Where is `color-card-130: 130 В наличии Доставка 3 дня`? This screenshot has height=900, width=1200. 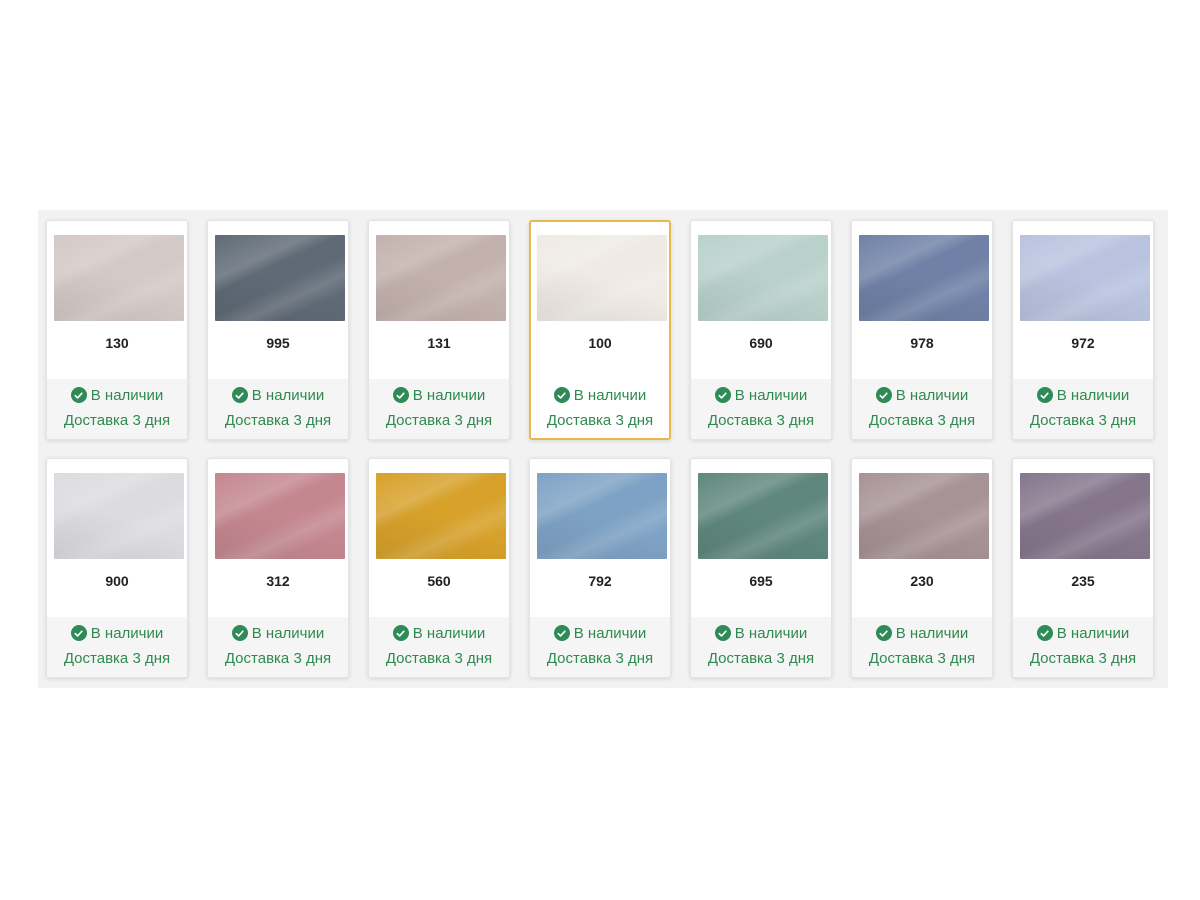 color-card-130: 130 В наличии Доставка 3 дня is located at coordinates (117, 330).